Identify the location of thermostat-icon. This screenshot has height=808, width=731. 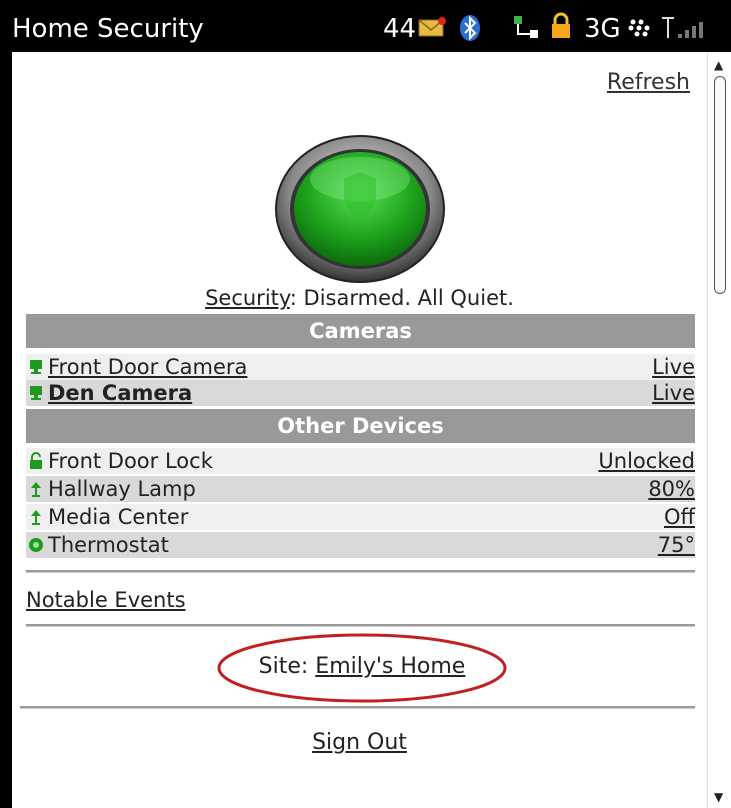
(36, 545).